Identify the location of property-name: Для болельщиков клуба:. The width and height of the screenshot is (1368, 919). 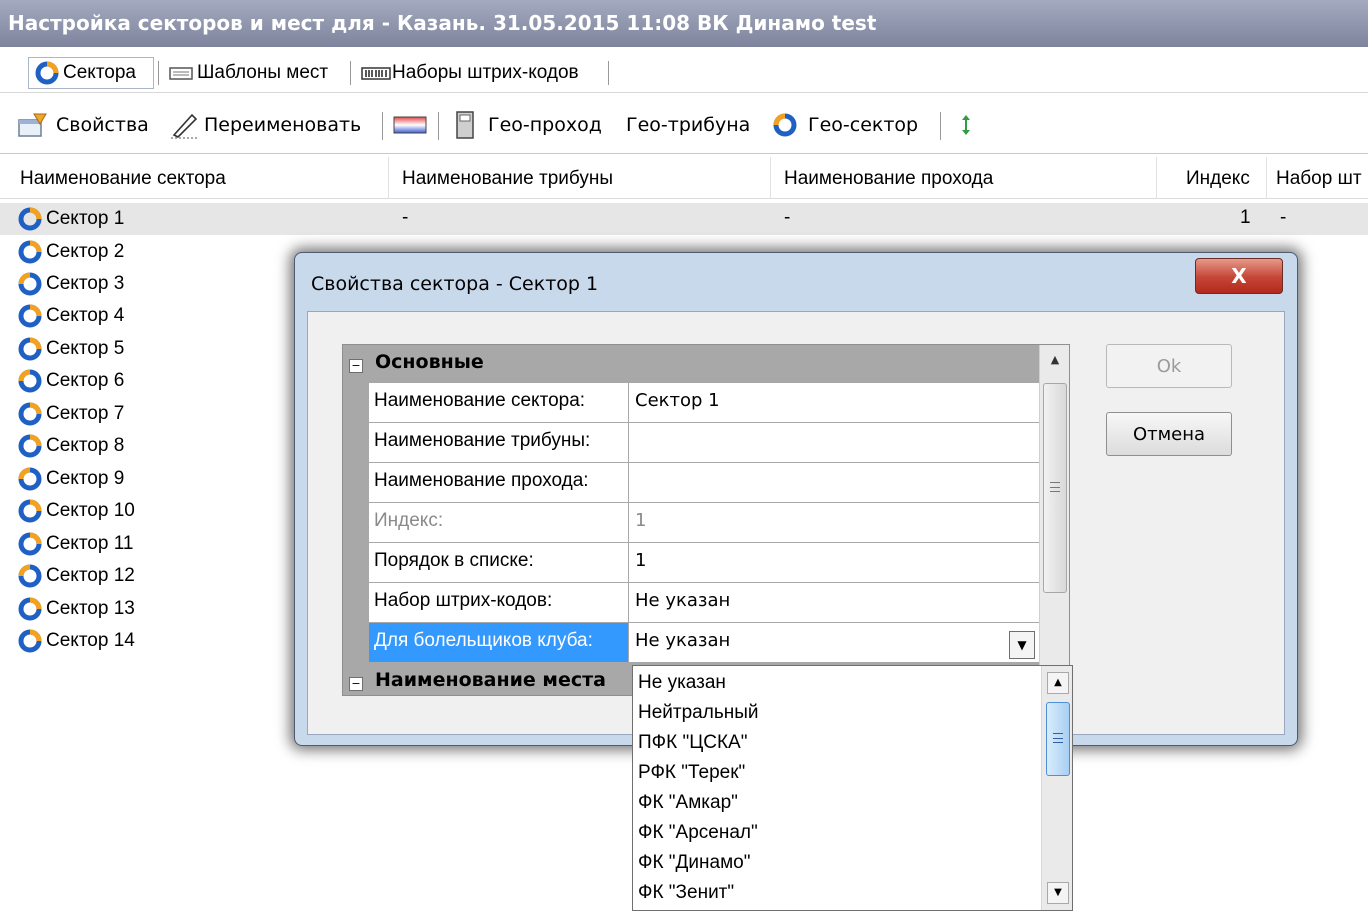
(499, 643).